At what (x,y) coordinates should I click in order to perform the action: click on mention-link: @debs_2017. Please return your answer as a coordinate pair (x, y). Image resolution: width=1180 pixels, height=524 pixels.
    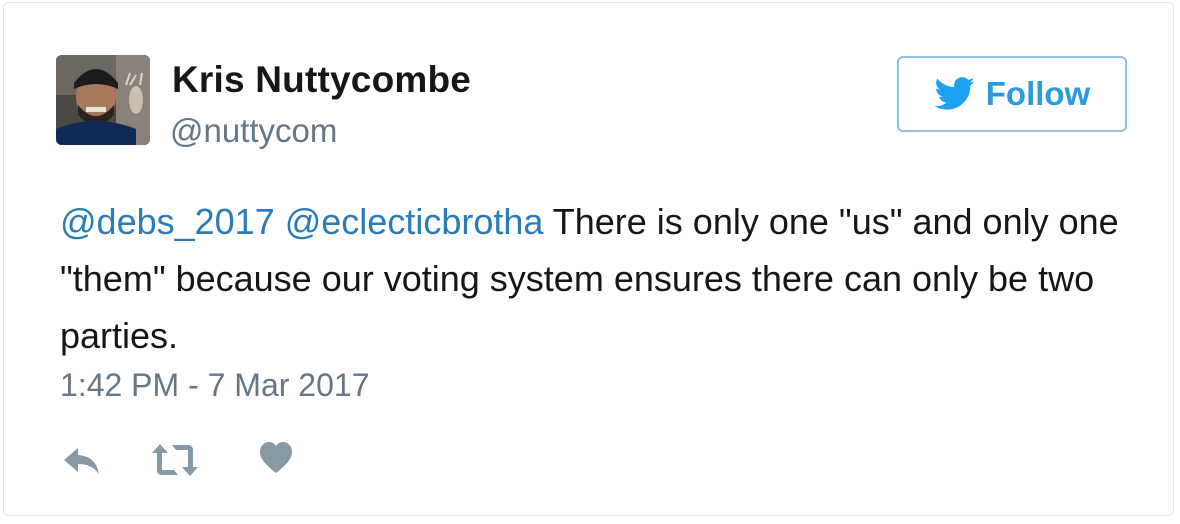
    Looking at the image, I should click on (167, 221).